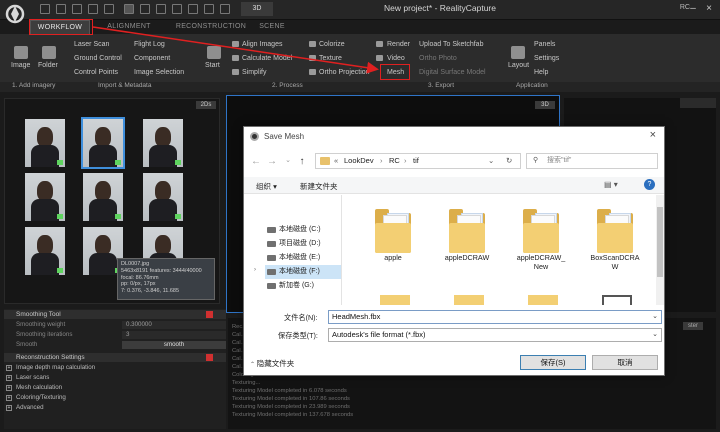 This screenshot has width=720, height=432. I want to click on expand-chevron-icon: ›, so click(255, 270).